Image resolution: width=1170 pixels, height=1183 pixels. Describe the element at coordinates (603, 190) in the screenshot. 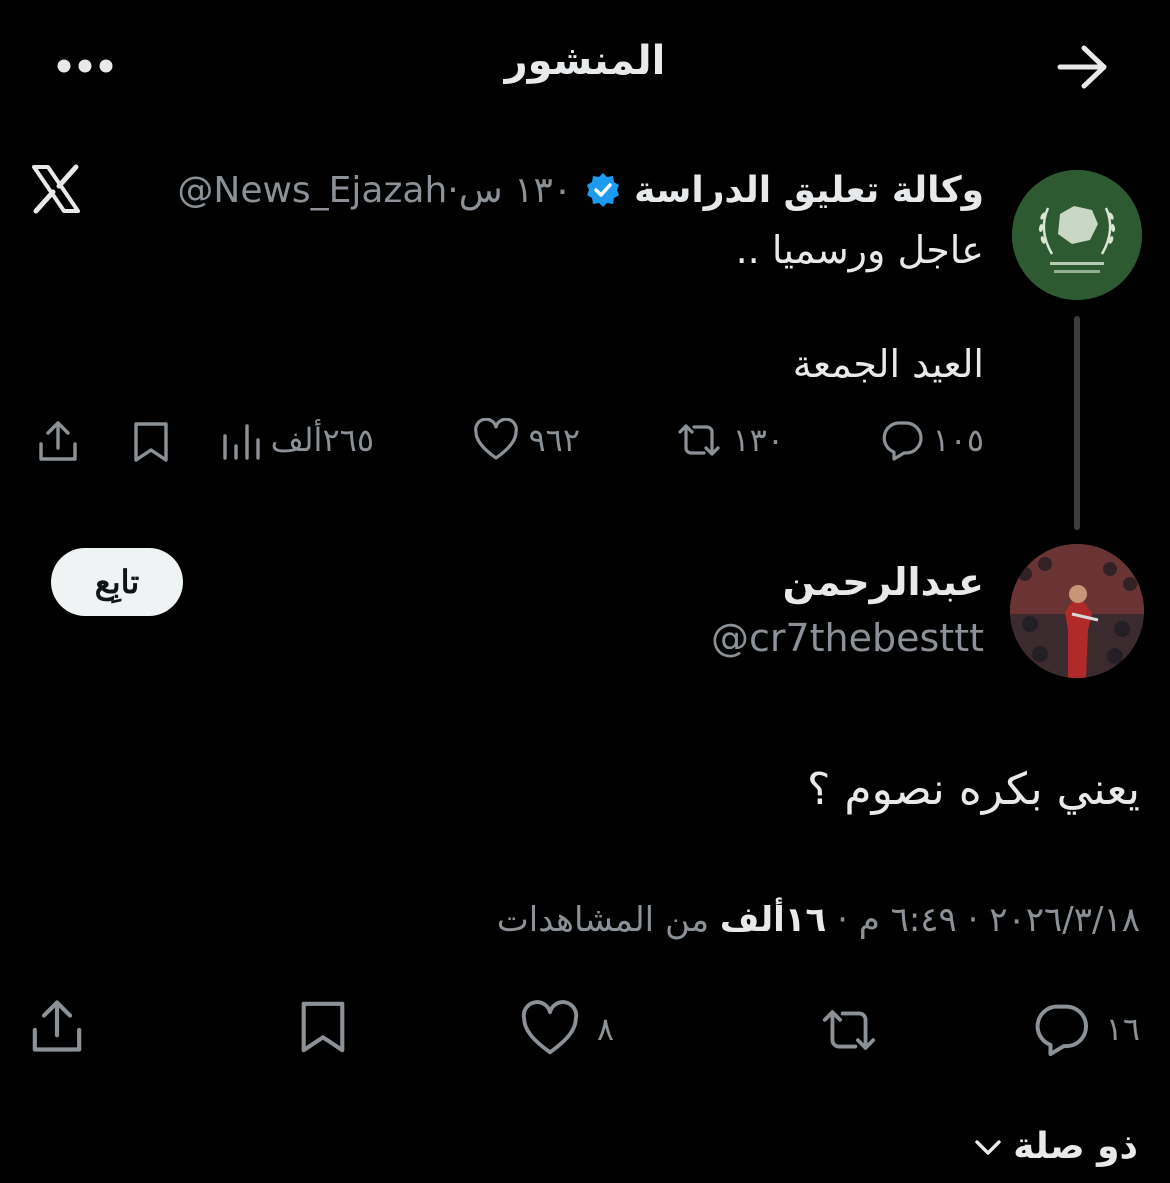

I see `verified-badge-icon` at that location.